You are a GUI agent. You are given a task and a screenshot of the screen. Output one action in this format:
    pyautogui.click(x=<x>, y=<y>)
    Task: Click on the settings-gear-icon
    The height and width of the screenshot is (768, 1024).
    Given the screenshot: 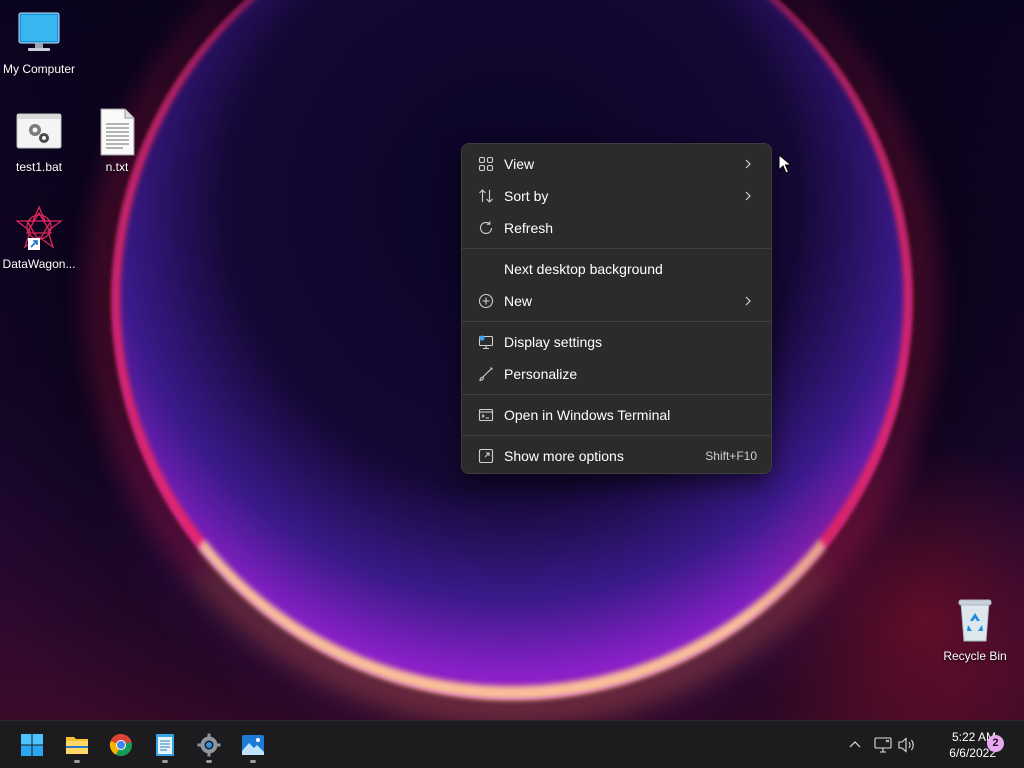 What is the action you would take?
    pyautogui.click(x=209, y=745)
    